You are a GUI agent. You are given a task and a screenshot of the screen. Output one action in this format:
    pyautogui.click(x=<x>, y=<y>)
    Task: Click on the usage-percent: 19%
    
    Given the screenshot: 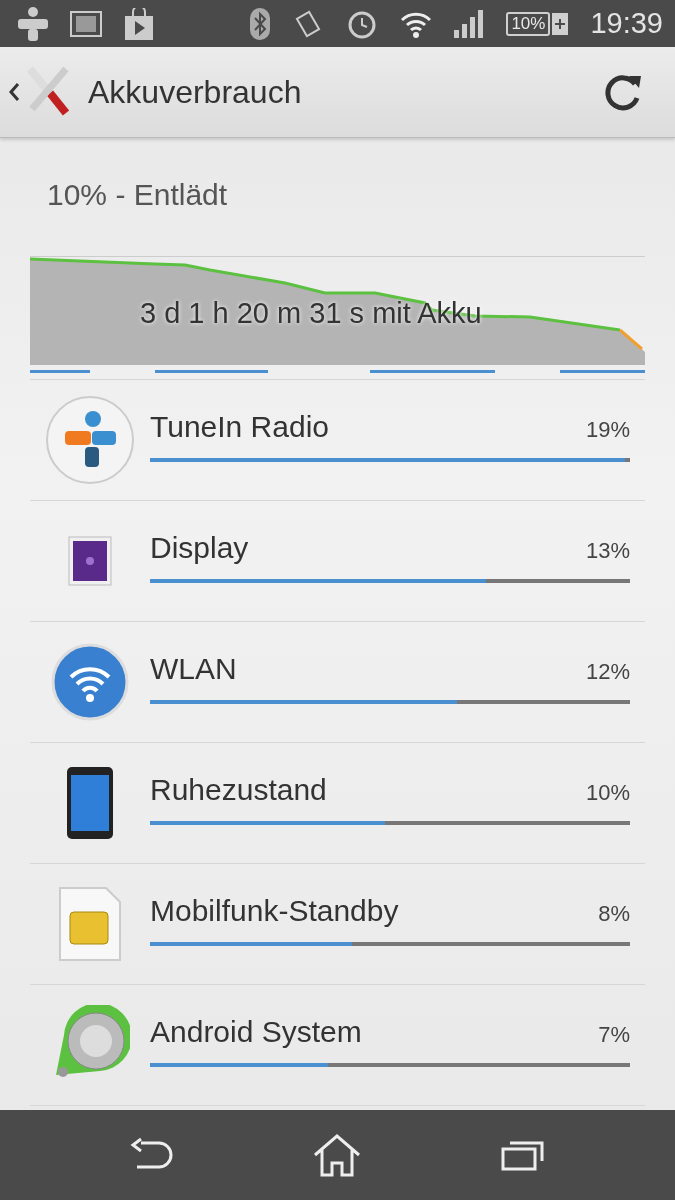 What is the action you would take?
    pyautogui.click(x=607, y=430)
    